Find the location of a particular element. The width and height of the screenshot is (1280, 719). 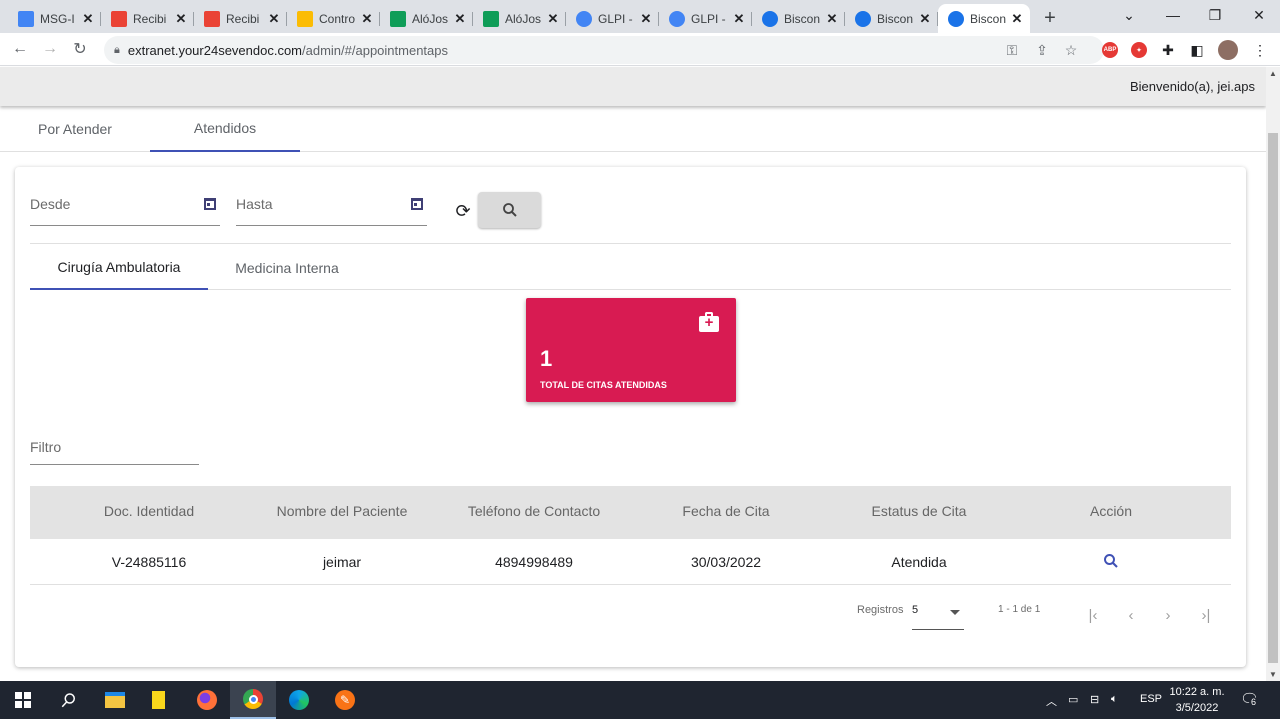

col-fecha-cita: Fecha de Cita is located at coordinates (726, 511).